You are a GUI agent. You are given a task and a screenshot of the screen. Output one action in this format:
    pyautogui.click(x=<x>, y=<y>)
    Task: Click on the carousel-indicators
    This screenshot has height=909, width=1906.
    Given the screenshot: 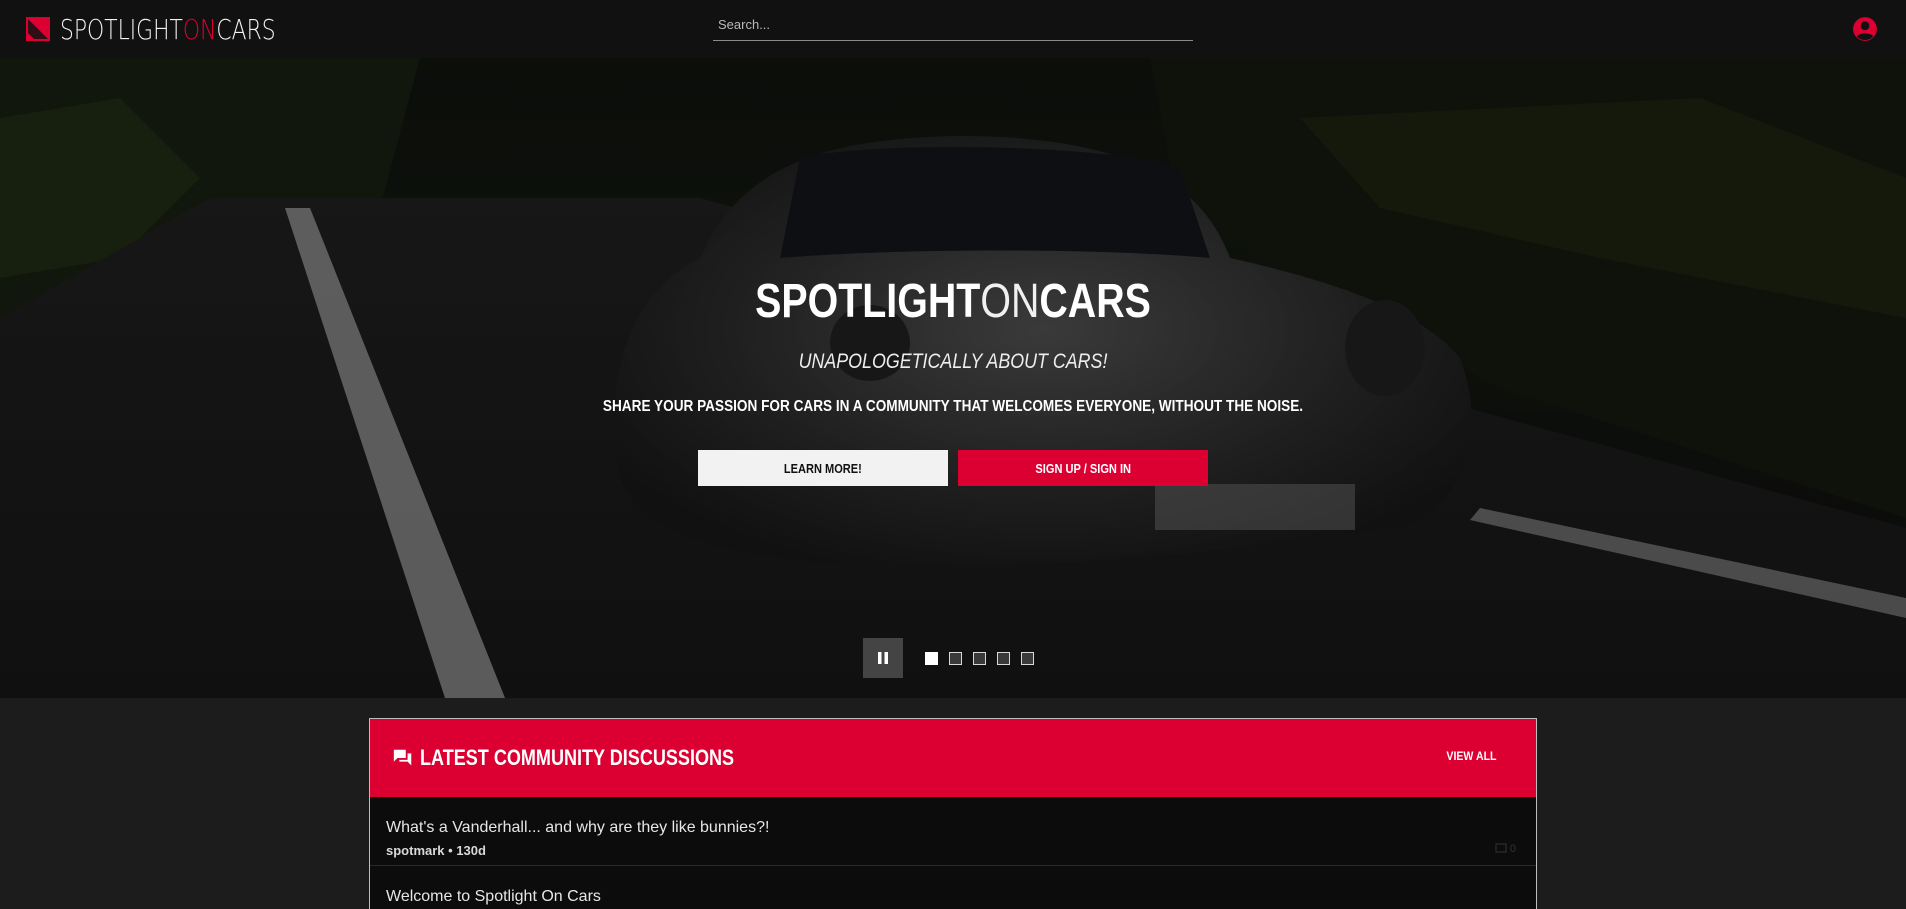 What is the action you would take?
    pyautogui.click(x=985, y=658)
    